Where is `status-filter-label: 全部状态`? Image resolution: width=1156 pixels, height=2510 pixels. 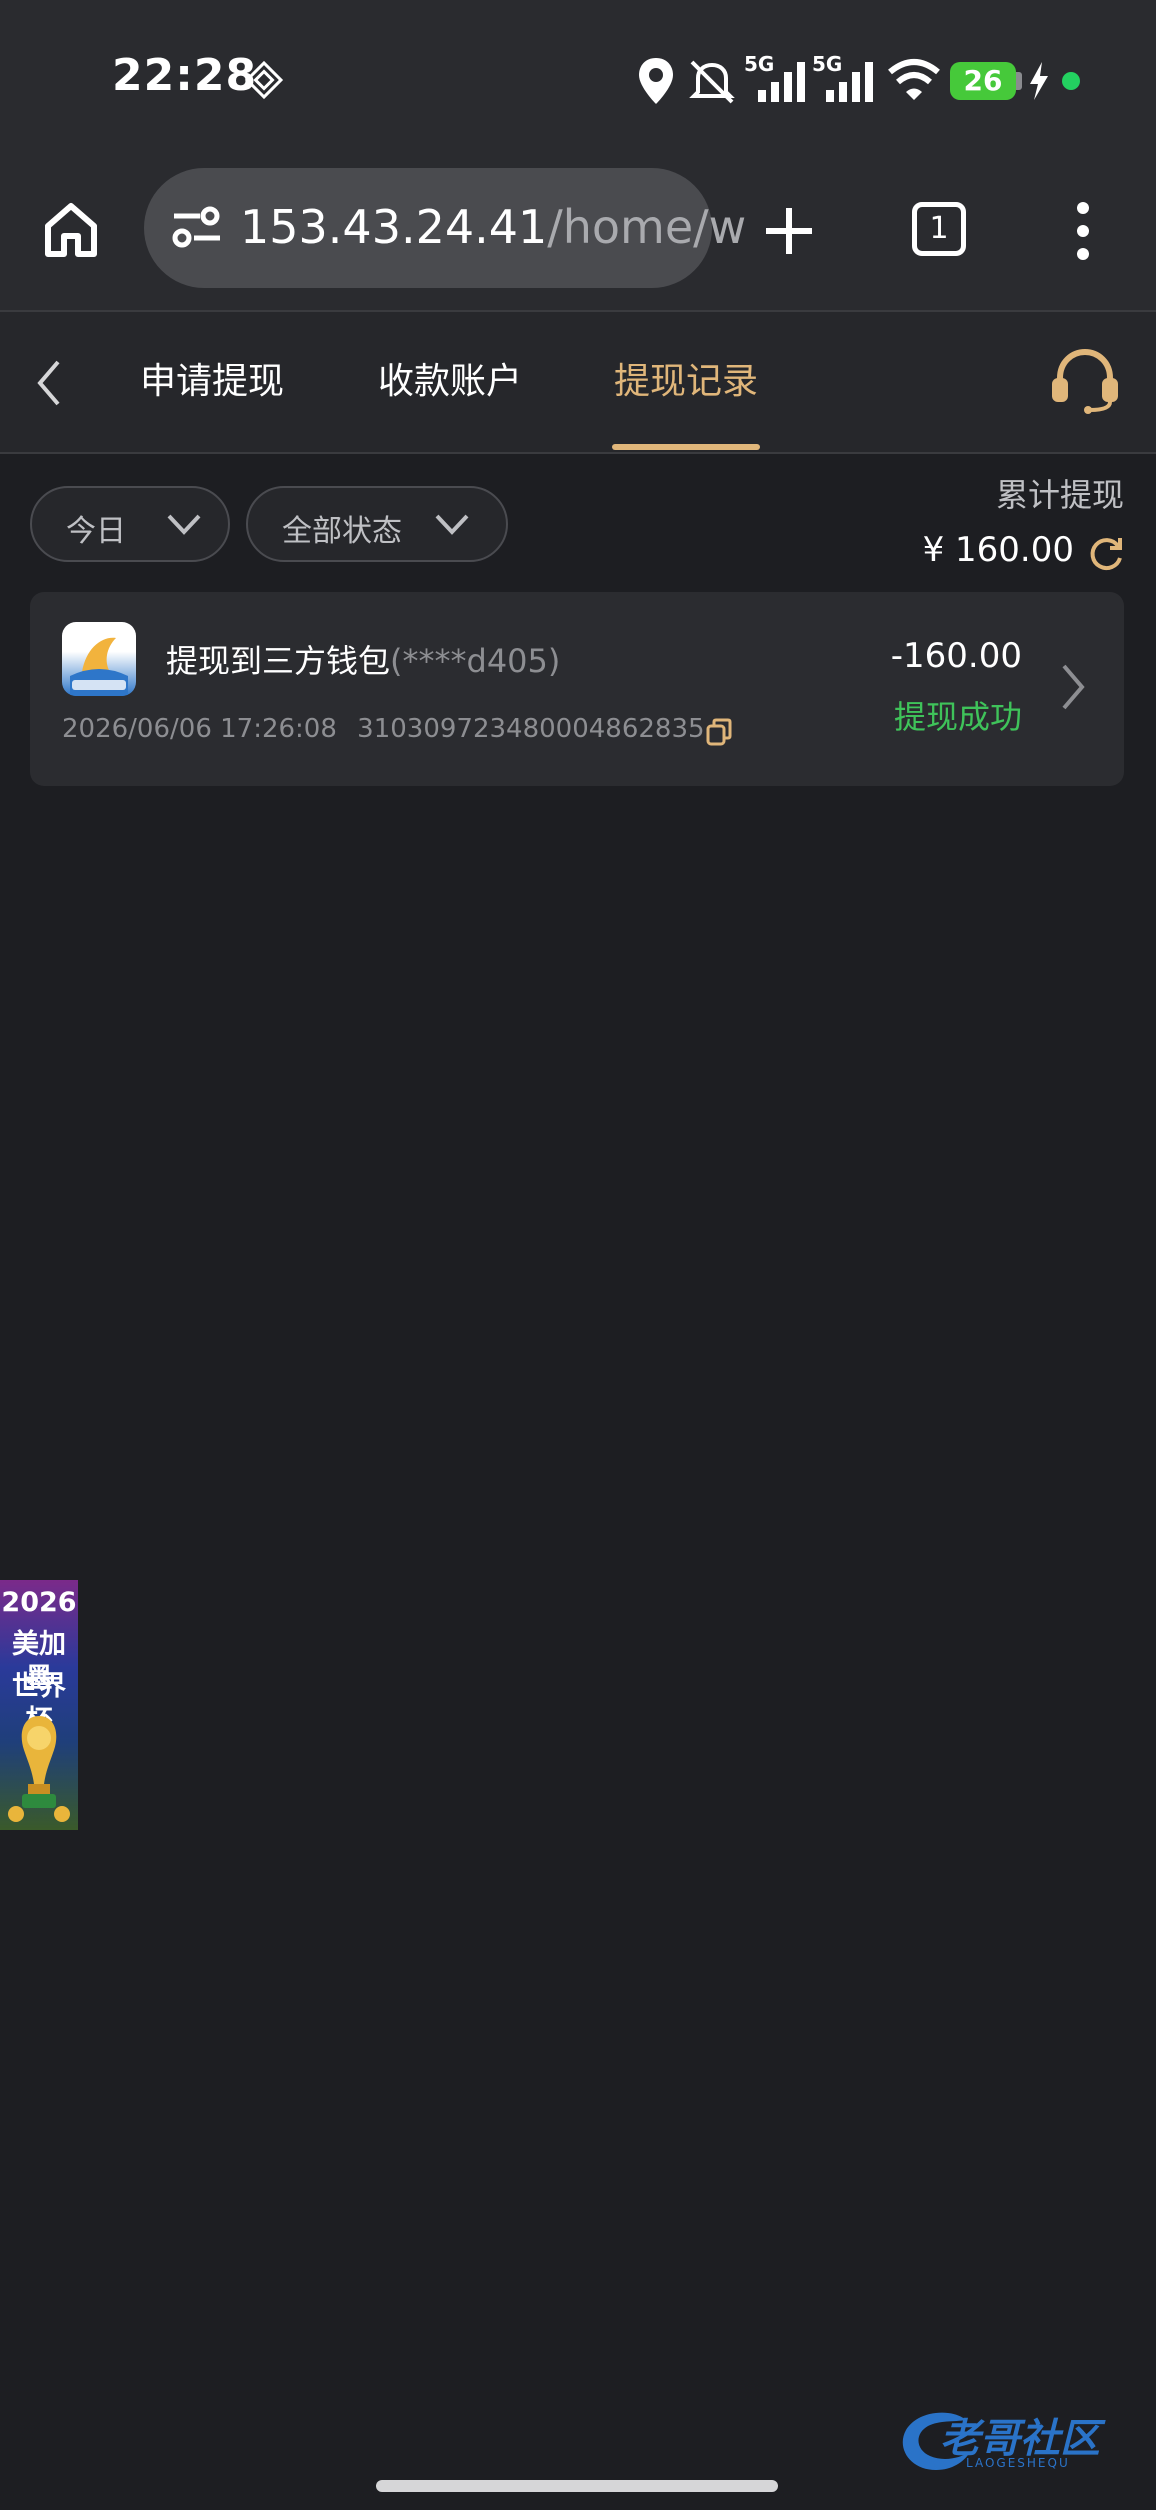
status-filter-label: 全部状态 is located at coordinates (342, 531).